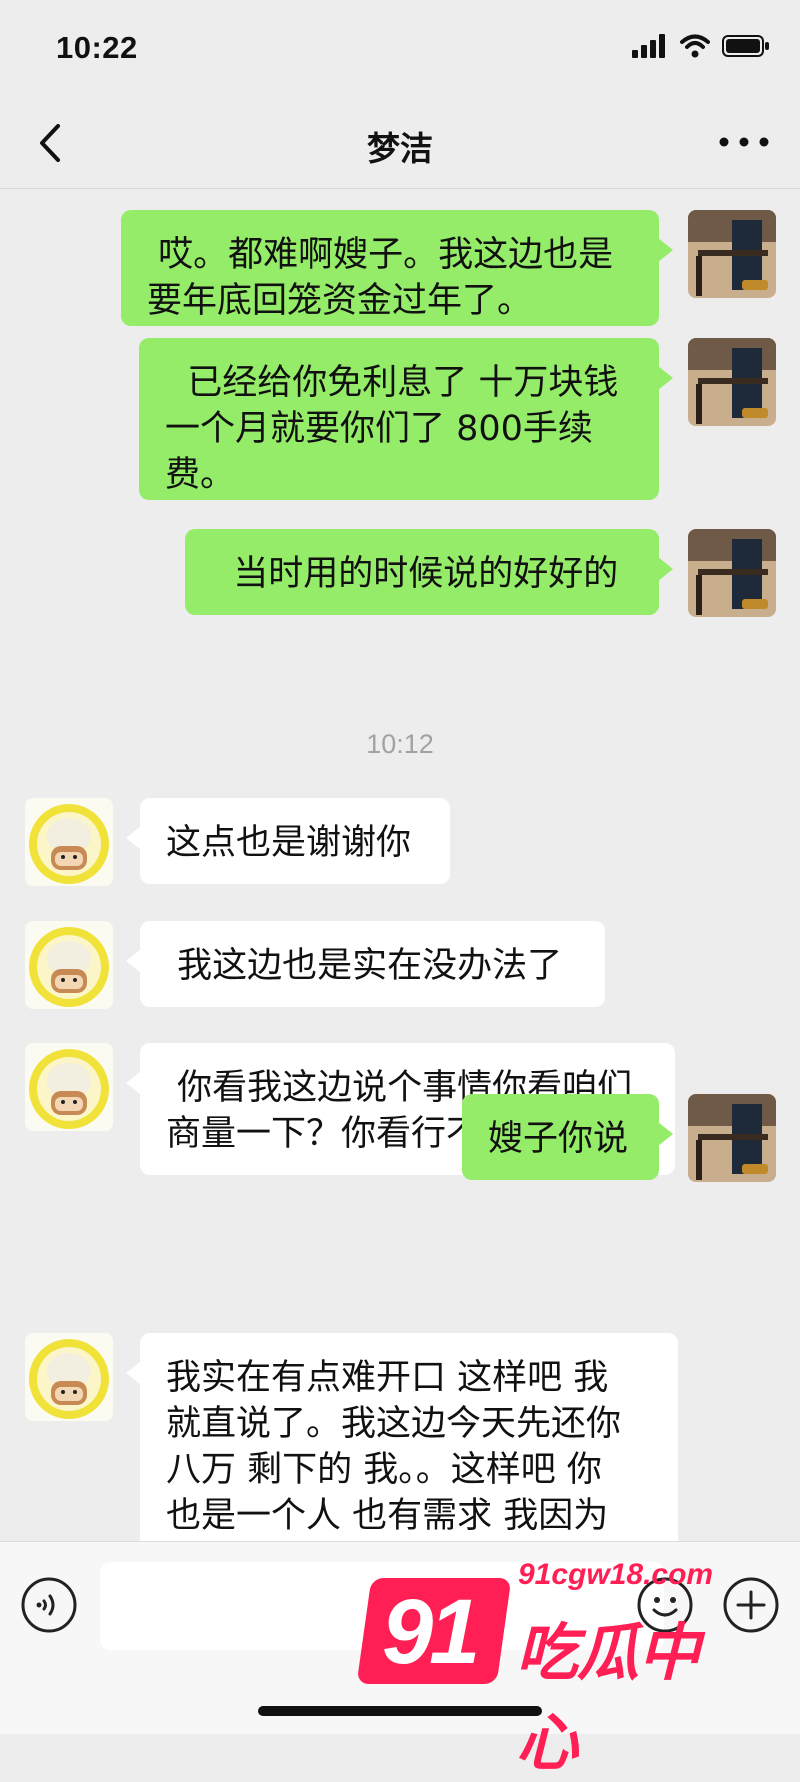 This screenshot has width=800, height=1782. I want to click on watermark-logo: 91 91cgw18.com 吃瓜中心, so click(548, 1659).